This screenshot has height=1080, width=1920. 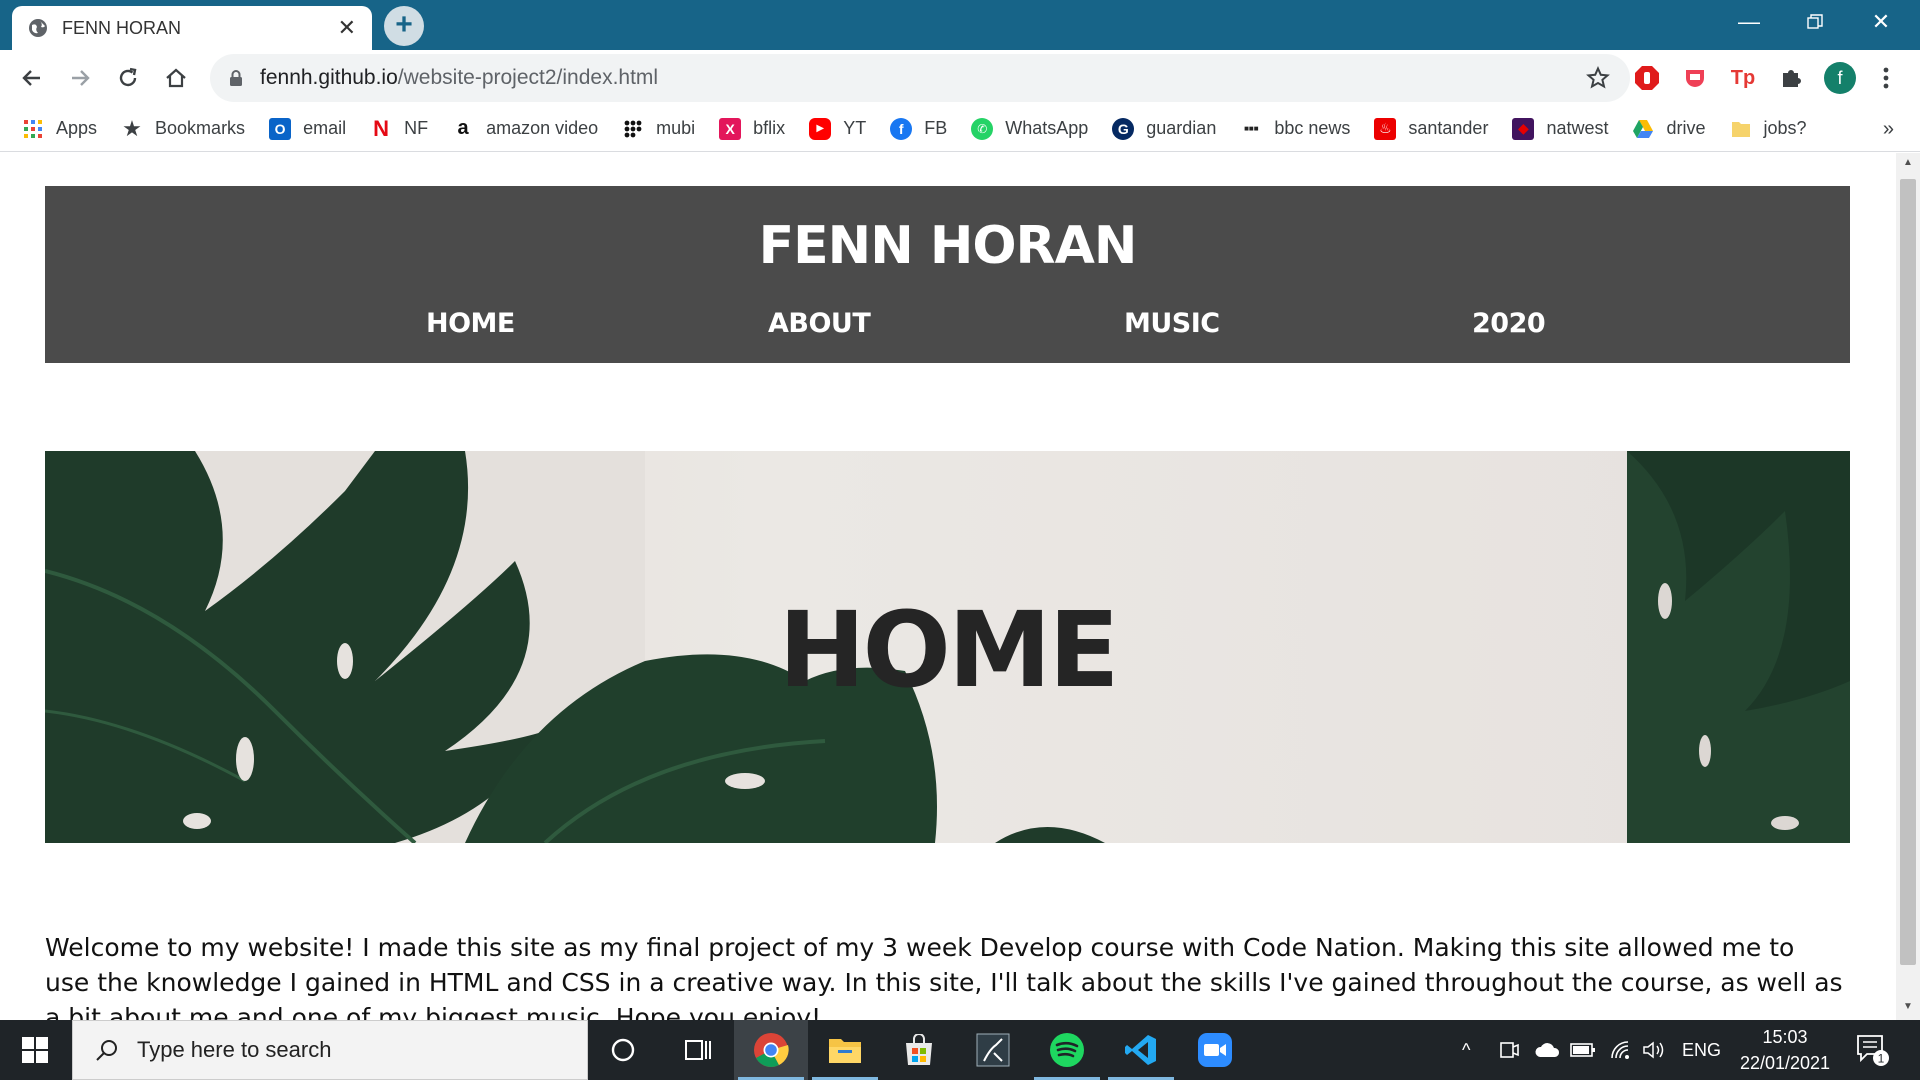 What do you see at coordinates (528, 77) in the screenshot?
I see `url-path: /website-project2/index.html` at bounding box center [528, 77].